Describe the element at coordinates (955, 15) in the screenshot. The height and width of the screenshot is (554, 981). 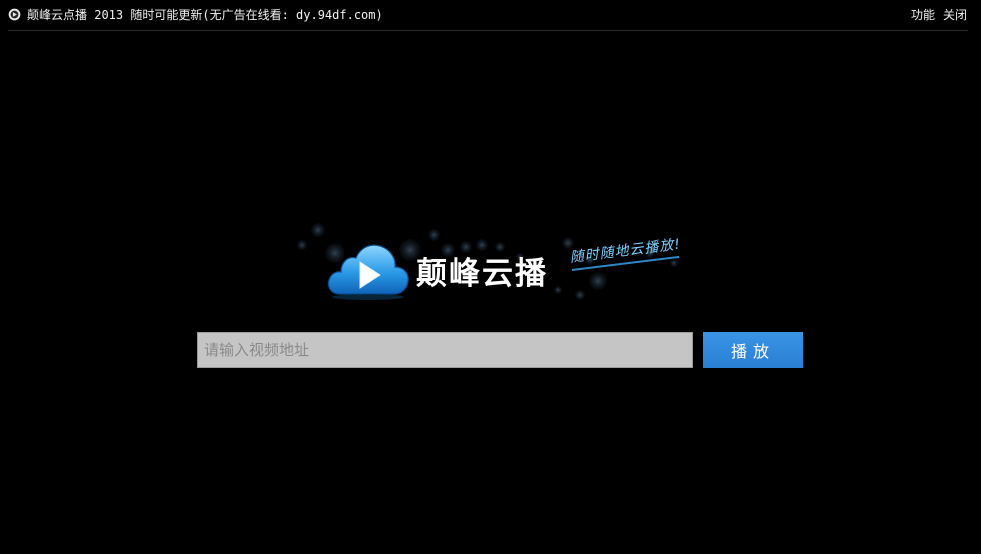
I see `close-button: 关闭` at that location.